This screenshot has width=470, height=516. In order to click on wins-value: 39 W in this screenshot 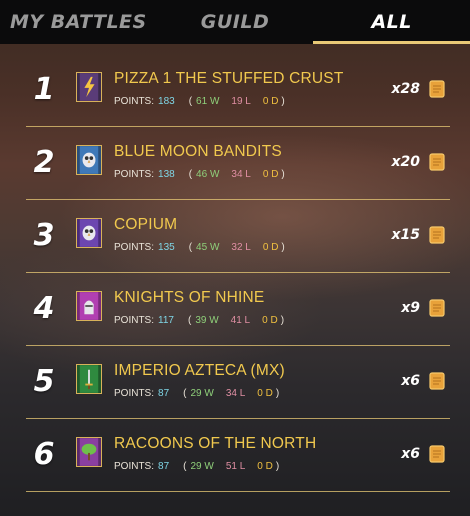, I will do `click(207, 320)`.